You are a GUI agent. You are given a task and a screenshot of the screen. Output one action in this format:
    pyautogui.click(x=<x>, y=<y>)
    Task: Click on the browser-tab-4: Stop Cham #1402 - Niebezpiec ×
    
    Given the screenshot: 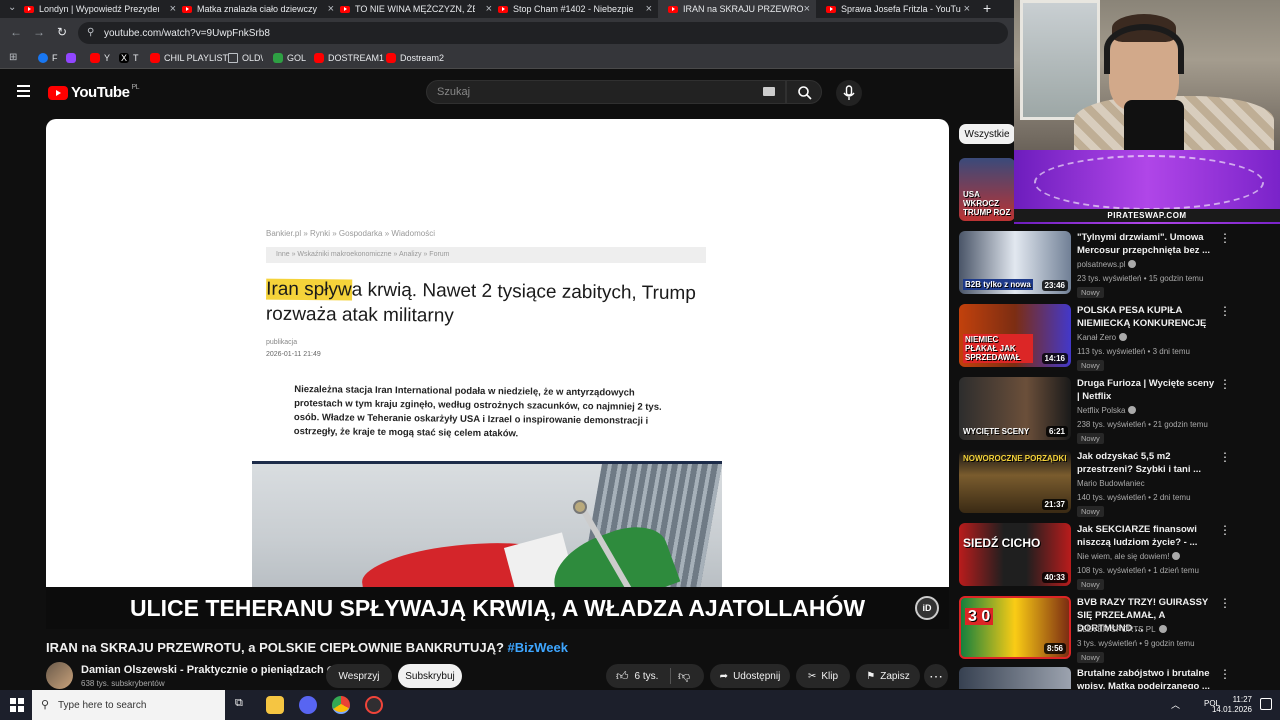 What is the action you would take?
    pyautogui.click(x=578, y=9)
    